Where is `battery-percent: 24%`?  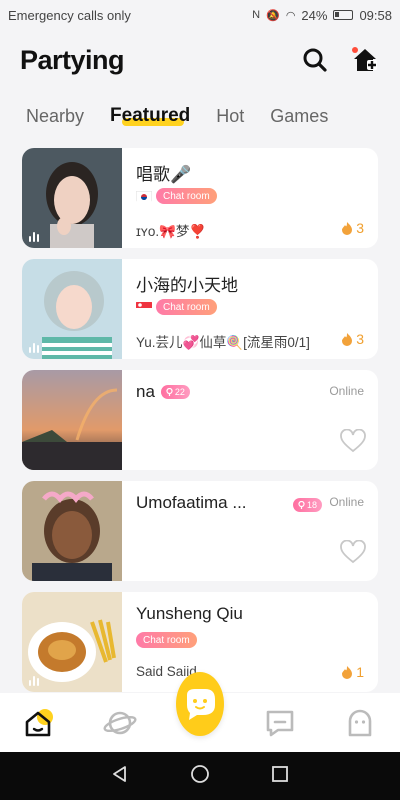
battery-percent: 24% is located at coordinates (314, 15).